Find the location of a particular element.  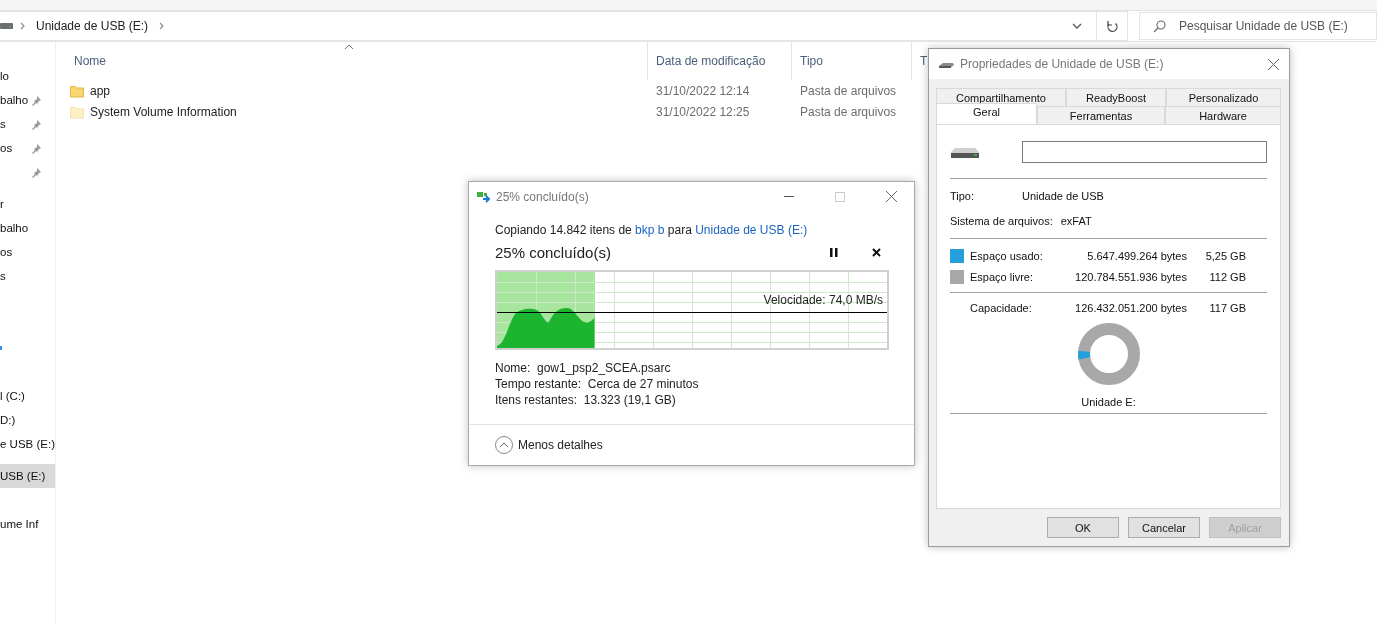

date-cell-text: 31/10/2022 12:14 is located at coordinates (703, 90).